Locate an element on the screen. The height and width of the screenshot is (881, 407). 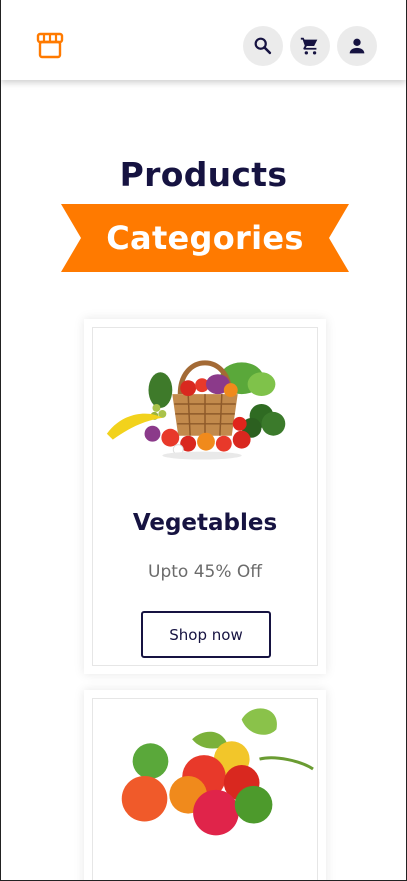
account-button is located at coordinates (357, 46).